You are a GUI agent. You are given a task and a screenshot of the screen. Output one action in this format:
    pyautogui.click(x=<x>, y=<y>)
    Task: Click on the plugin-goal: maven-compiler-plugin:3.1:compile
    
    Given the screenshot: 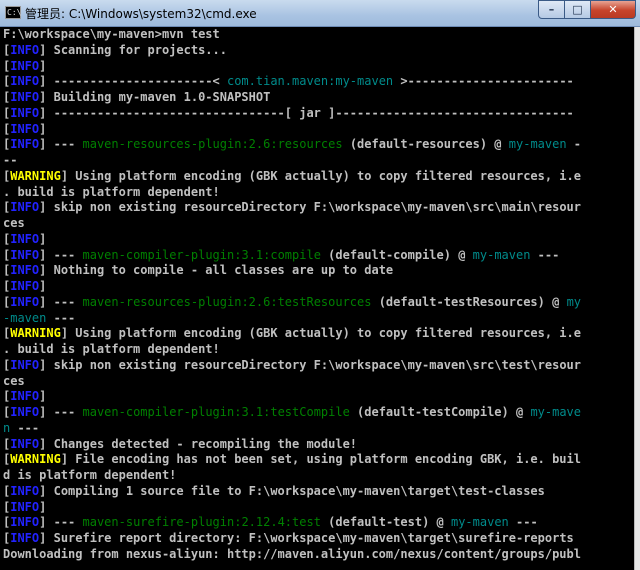 What is the action you would take?
    pyautogui.click(x=201, y=254)
    